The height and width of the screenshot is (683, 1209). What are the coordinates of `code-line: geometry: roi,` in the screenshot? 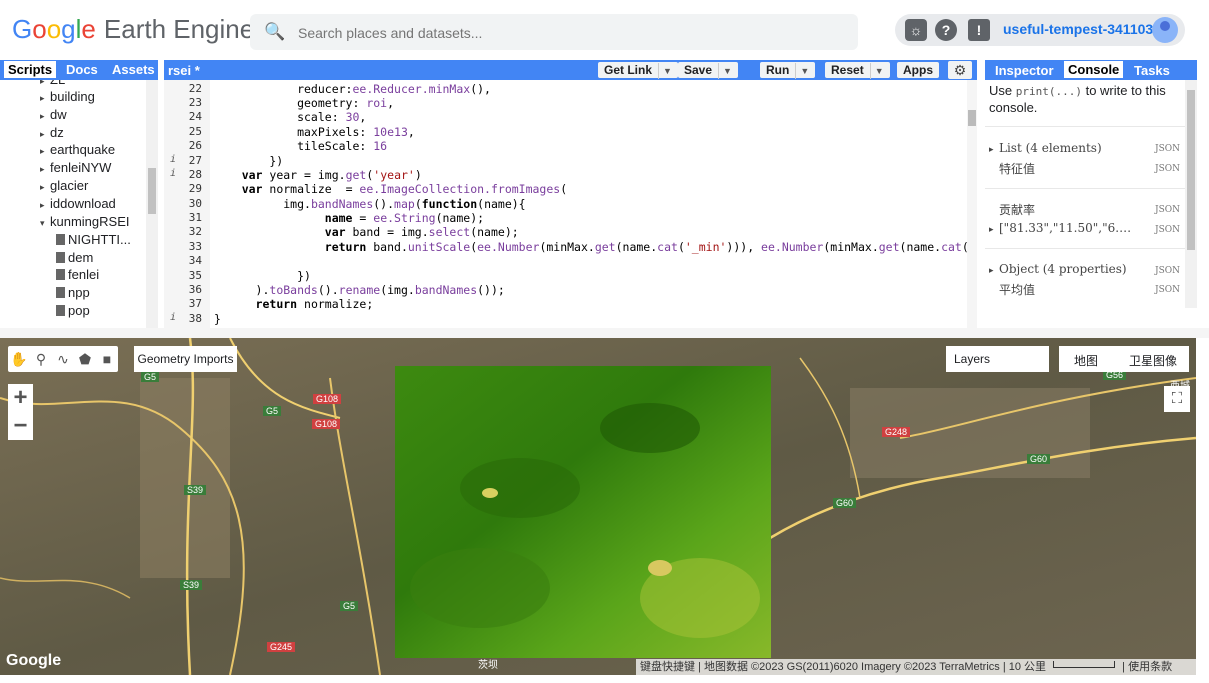 It's located at (304, 103).